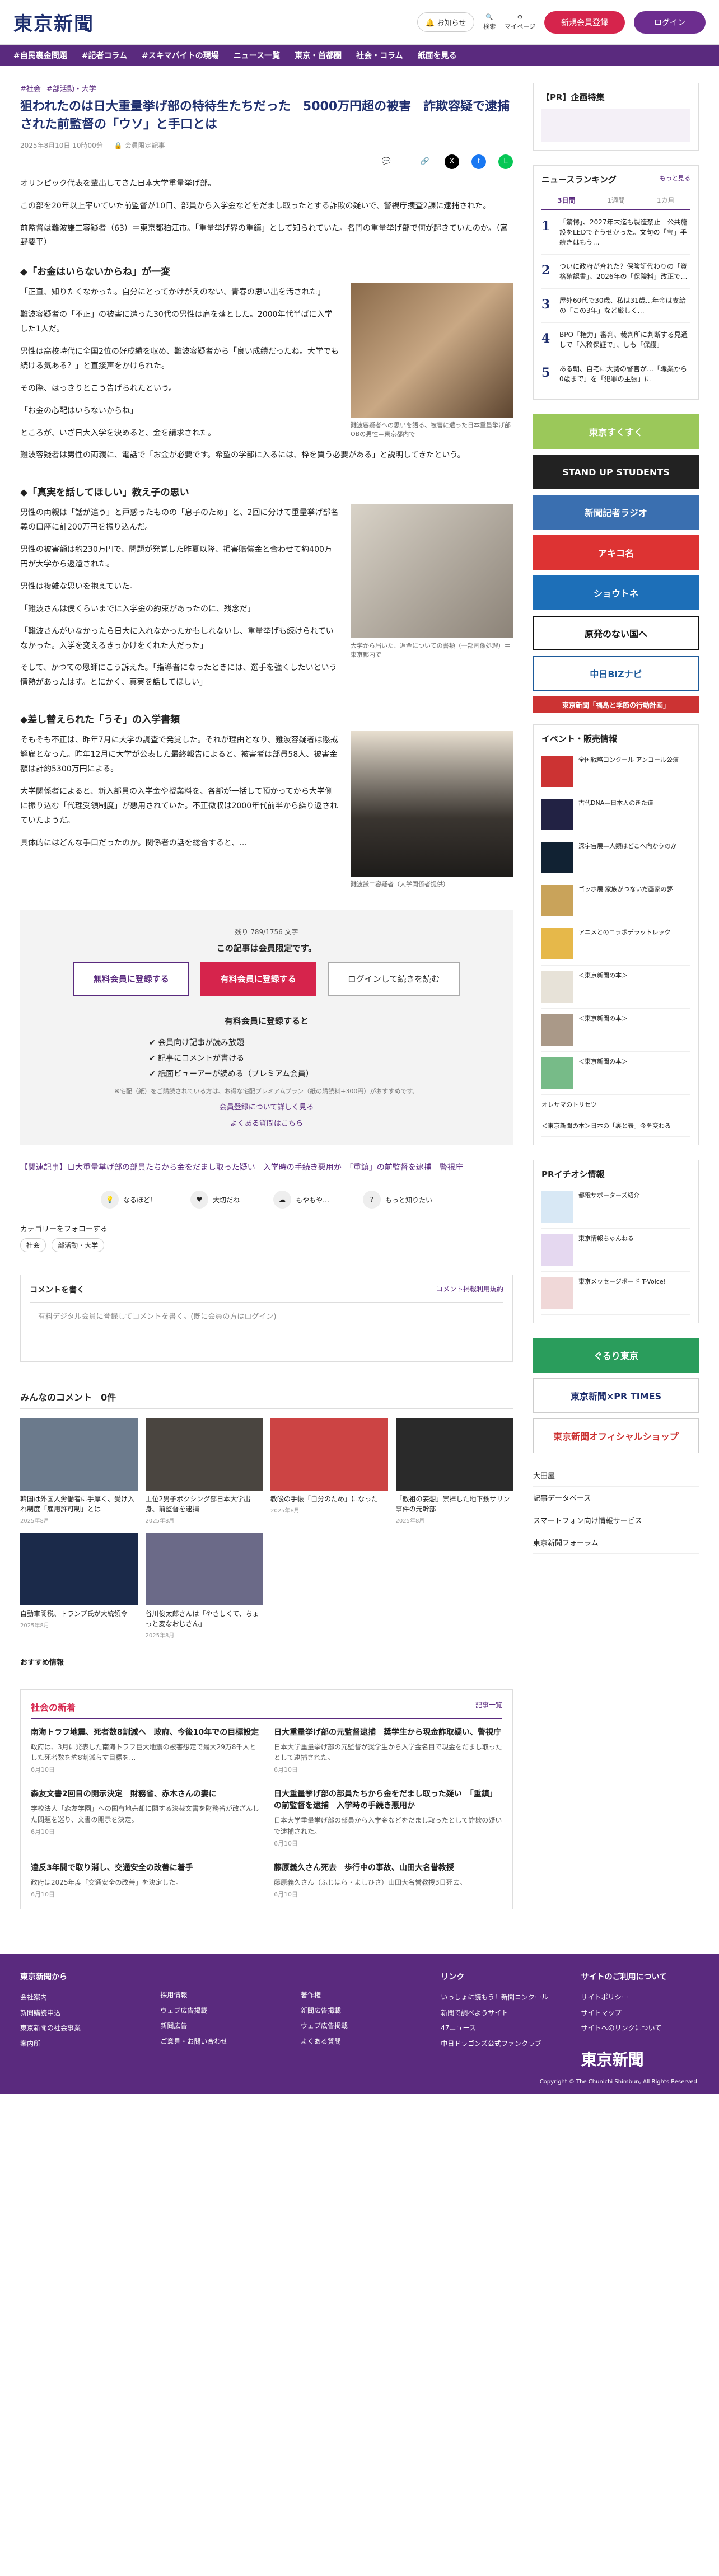 The height and width of the screenshot is (2576, 719). Describe the element at coordinates (499, 2014) in the screenshot. I see `footer-link: 新聞で調べようサイト` at that location.